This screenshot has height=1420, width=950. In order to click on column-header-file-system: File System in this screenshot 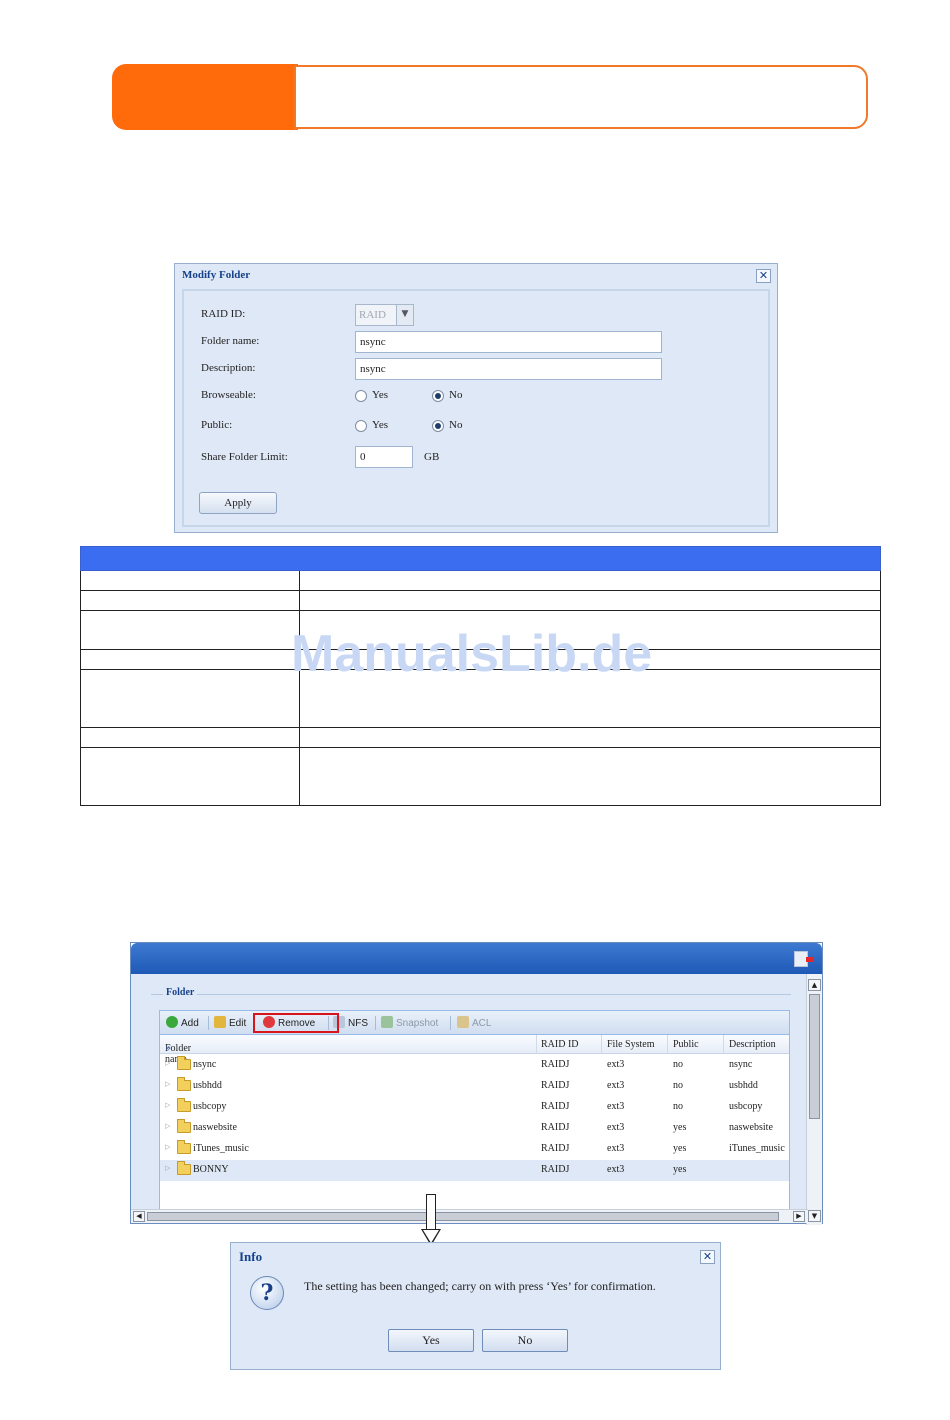, I will do `click(631, 1044)`.